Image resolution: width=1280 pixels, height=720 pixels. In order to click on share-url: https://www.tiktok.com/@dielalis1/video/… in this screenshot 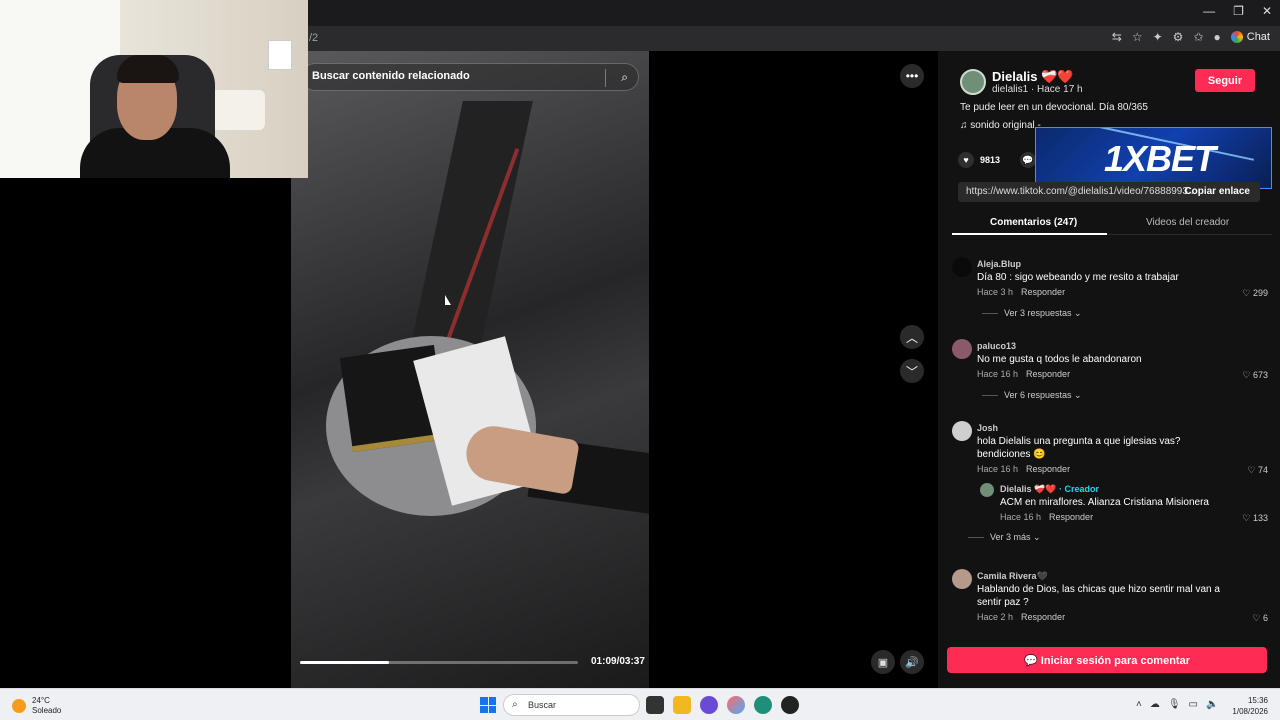, I will do `click(1081, 191)`.